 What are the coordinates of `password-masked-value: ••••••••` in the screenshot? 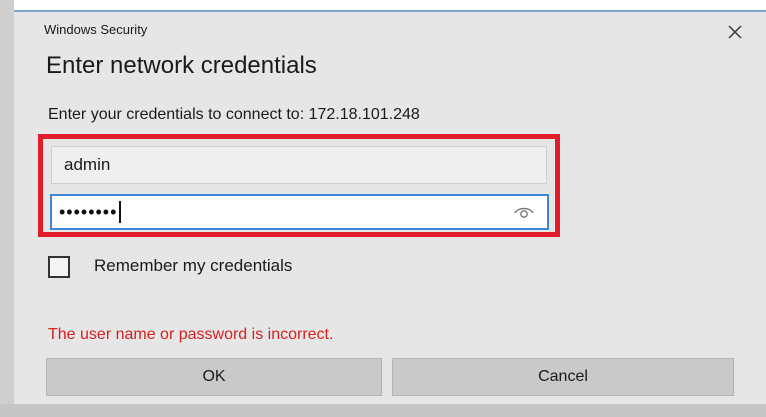 It's located at (88, 212).